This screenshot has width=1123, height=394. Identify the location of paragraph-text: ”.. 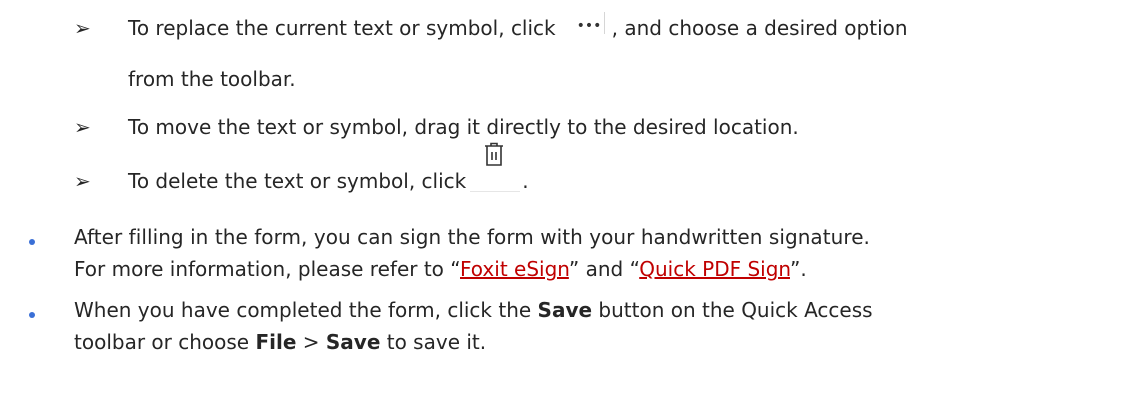
(798, 269).